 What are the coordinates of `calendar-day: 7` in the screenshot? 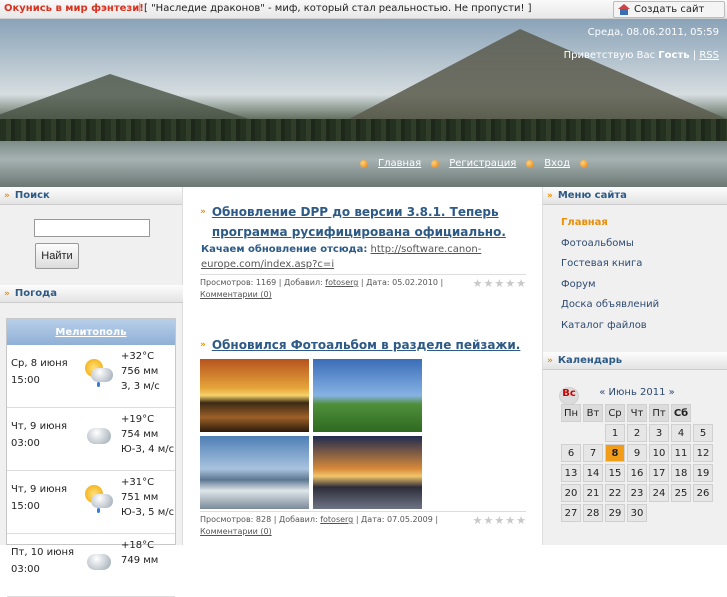 It's located at (593, 453).